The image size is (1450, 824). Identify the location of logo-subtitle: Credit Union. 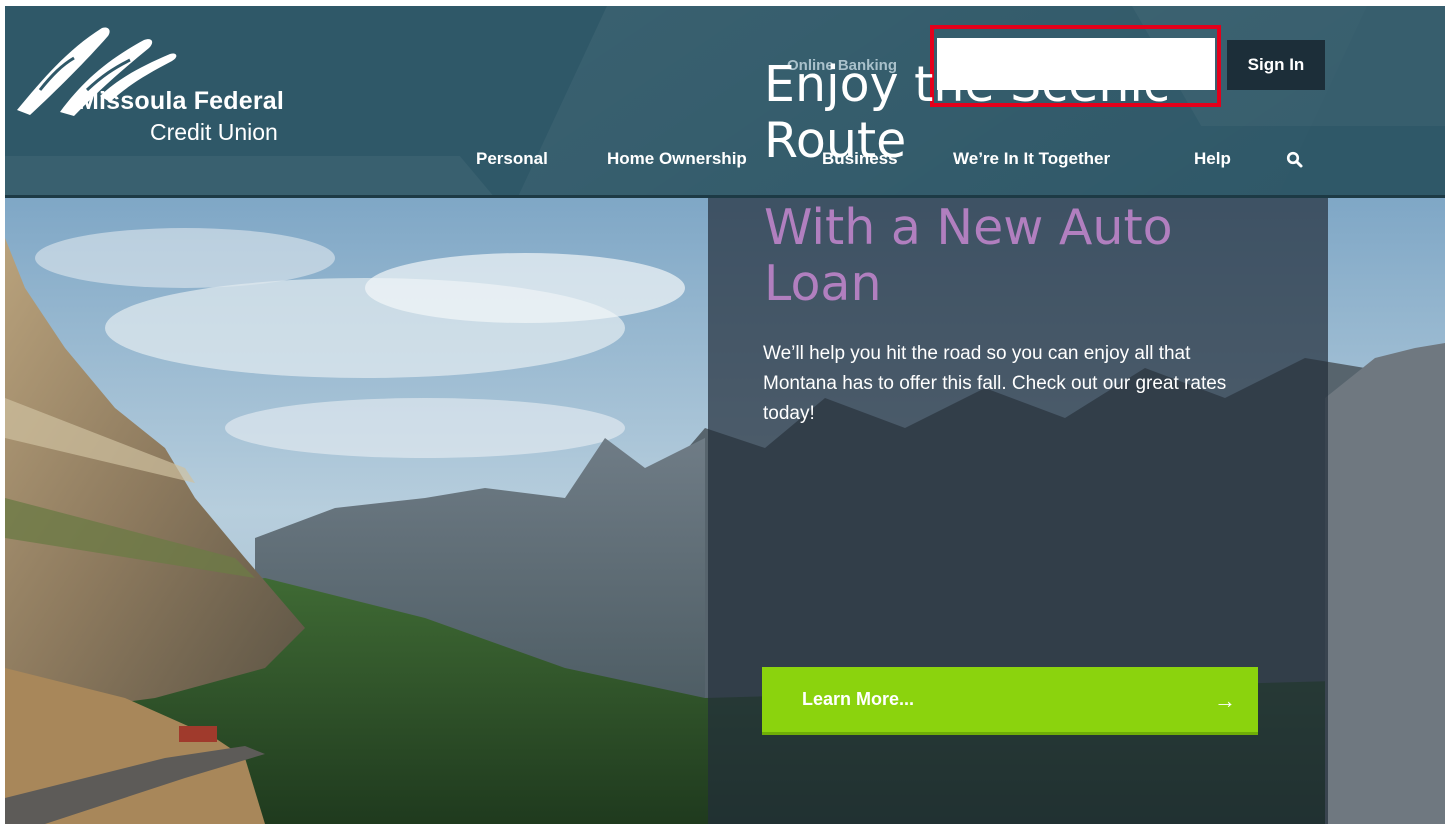
(214, 132).